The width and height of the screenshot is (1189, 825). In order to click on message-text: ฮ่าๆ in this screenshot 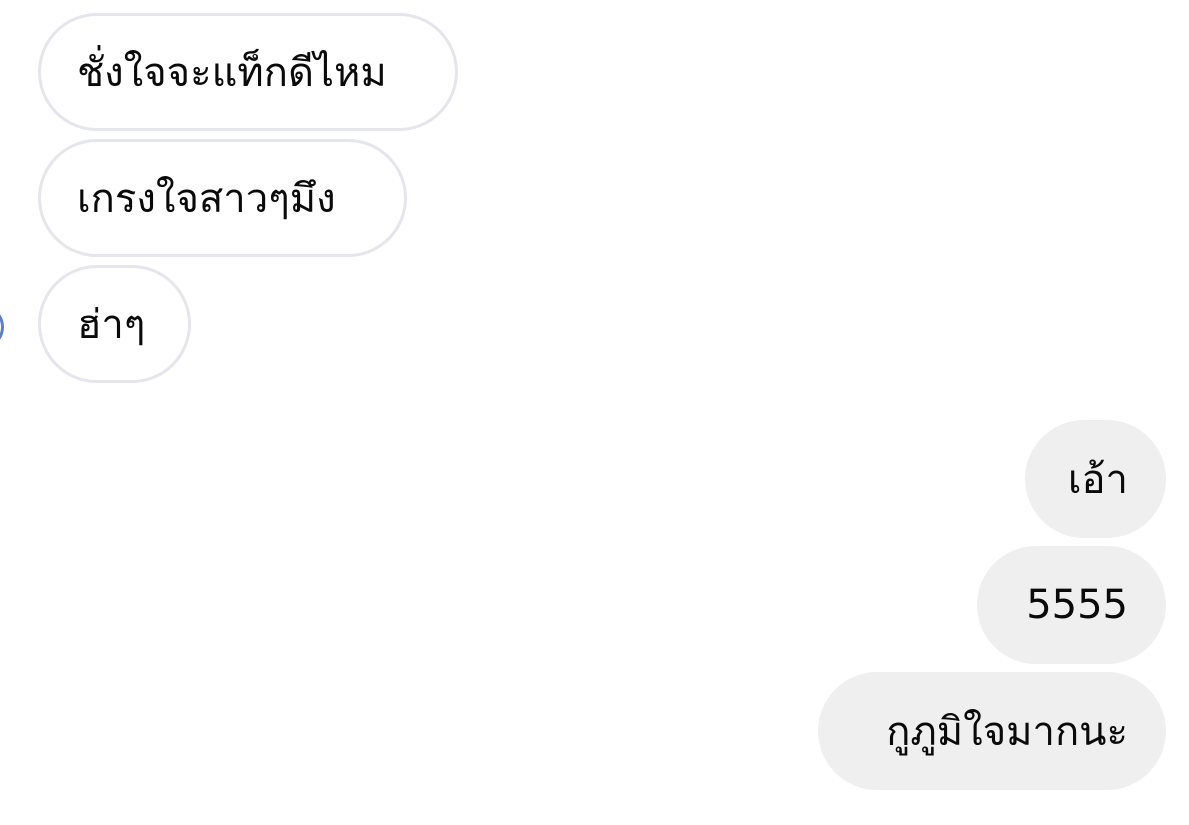, I will do `click(111, 325)`.